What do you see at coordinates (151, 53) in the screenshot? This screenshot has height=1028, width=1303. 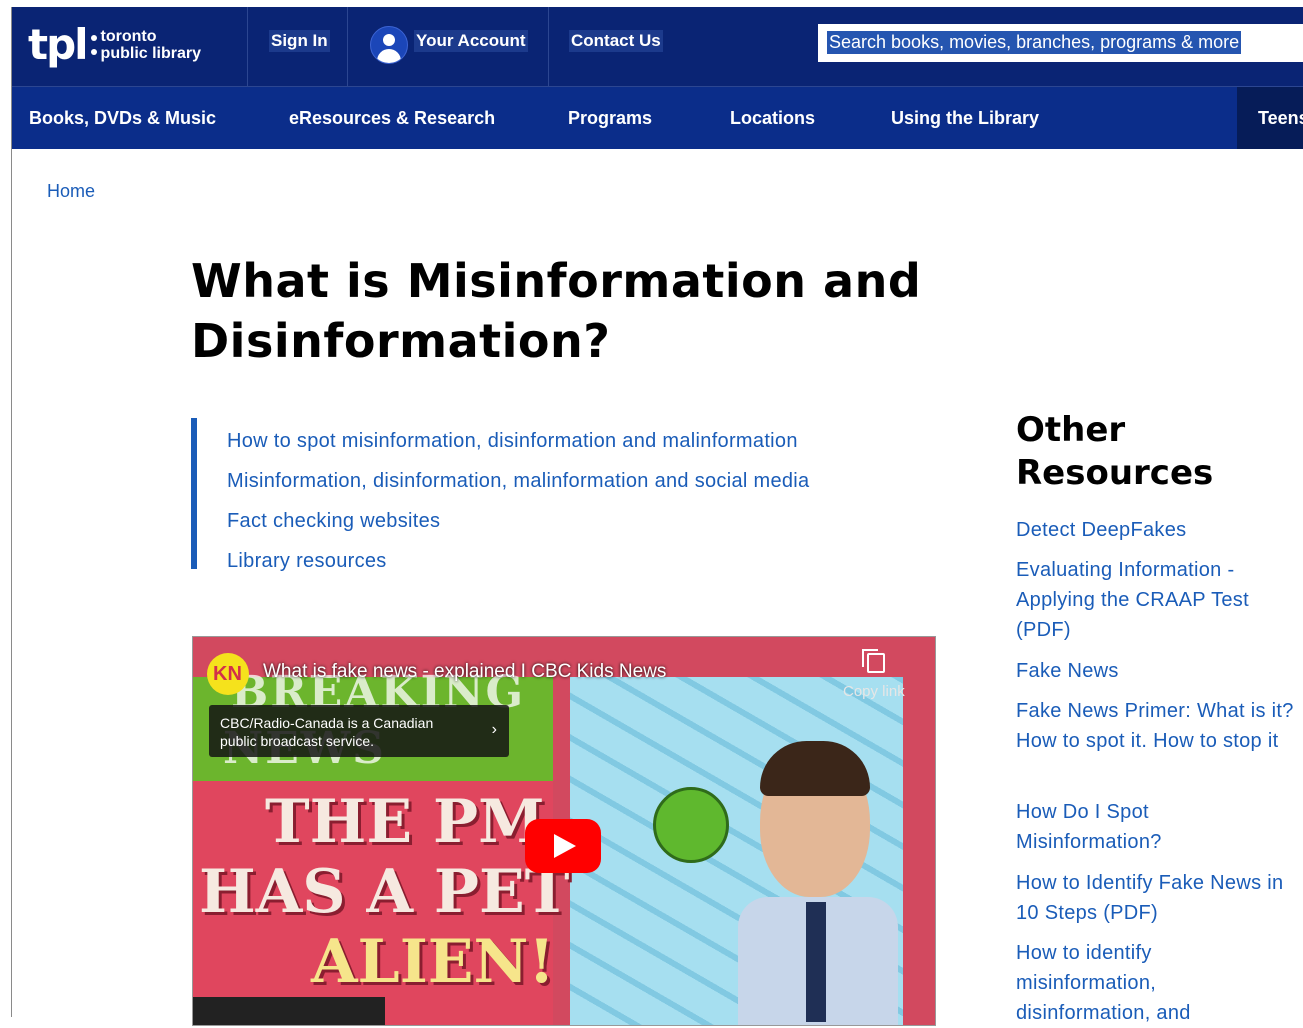 I see `logo-line-2: public library` at bounding box center [151, 53].